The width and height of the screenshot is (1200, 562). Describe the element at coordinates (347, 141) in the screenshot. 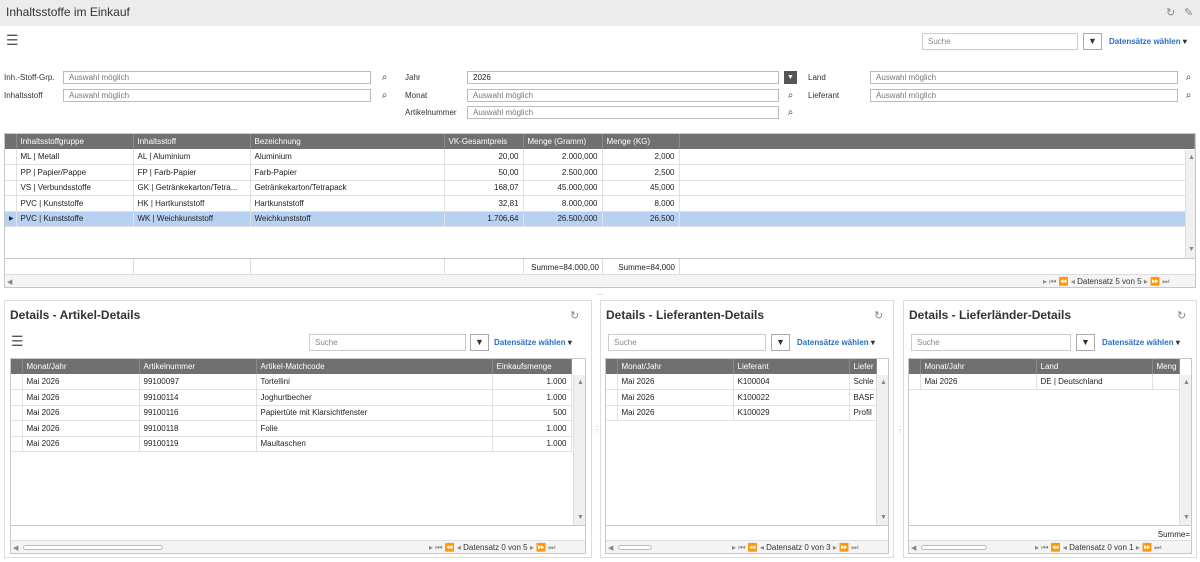

I see `column-header: Bezeichnung` at that location.